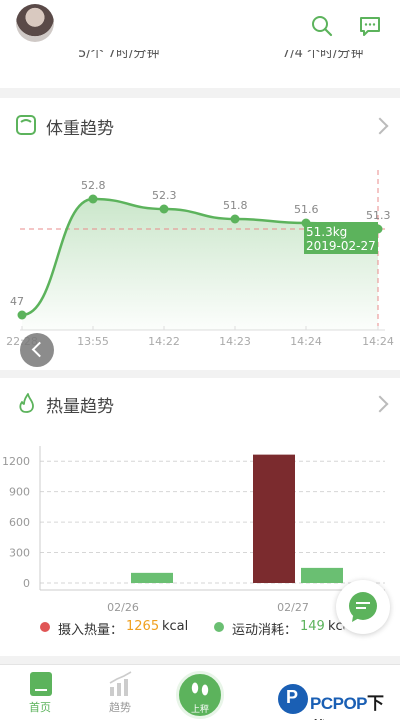  What do you see at coordinates (45, 627) in the screenshot?
I see `intake-legend-dot` at bounding box center [45, 627].